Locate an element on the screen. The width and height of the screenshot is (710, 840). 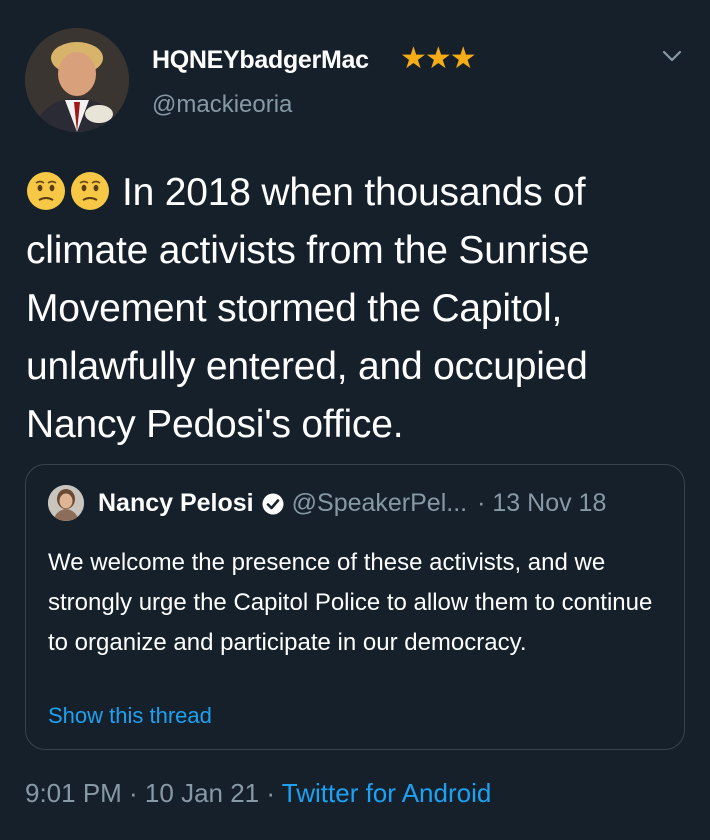
tweet-timestamp: 9:01 PM · 10 Jan 21 · is located at coordinates (153, 793).